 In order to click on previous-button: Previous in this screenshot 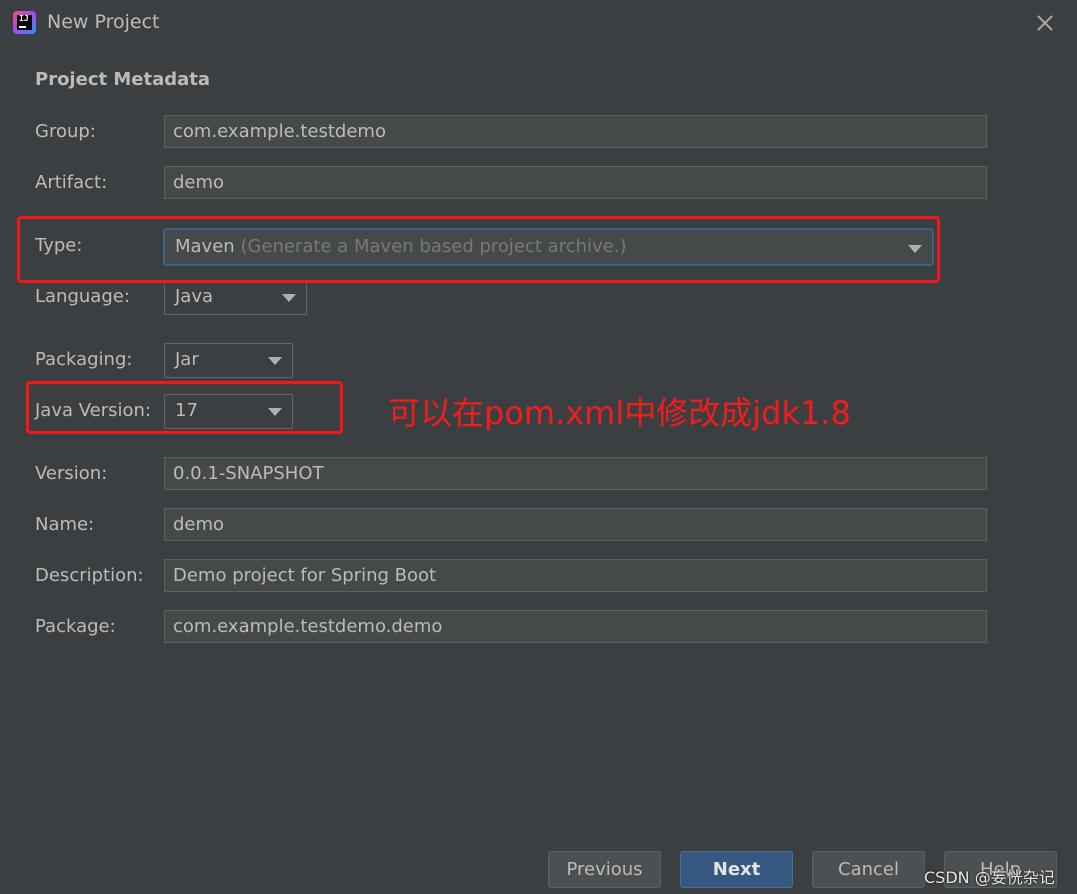, I will do `click(604, 869)`.